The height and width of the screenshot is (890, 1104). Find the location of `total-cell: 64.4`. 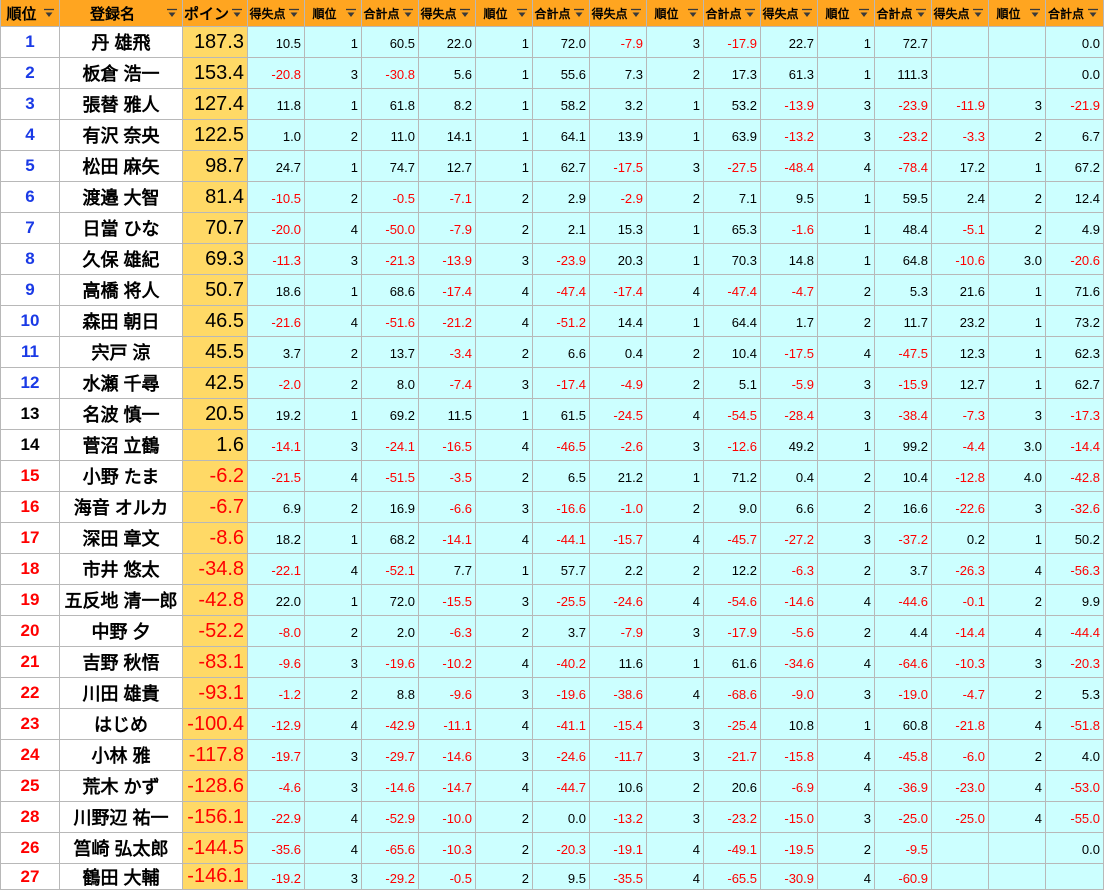

total-cell: 64.4 is located at coordinates (732, 321).